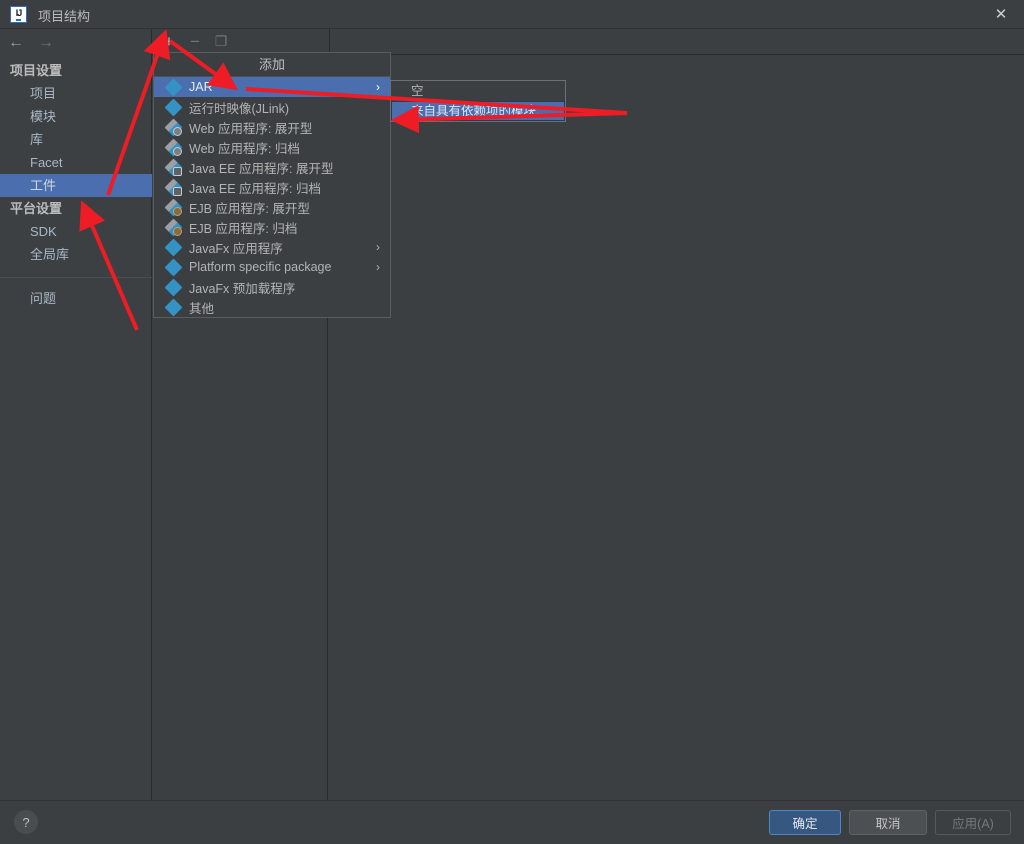 This screenshot has height=844, width=1024. Describe the element at coordinates (76, 162) in the screenshot. I see `sidebar-item-facets: Facet` at that location.